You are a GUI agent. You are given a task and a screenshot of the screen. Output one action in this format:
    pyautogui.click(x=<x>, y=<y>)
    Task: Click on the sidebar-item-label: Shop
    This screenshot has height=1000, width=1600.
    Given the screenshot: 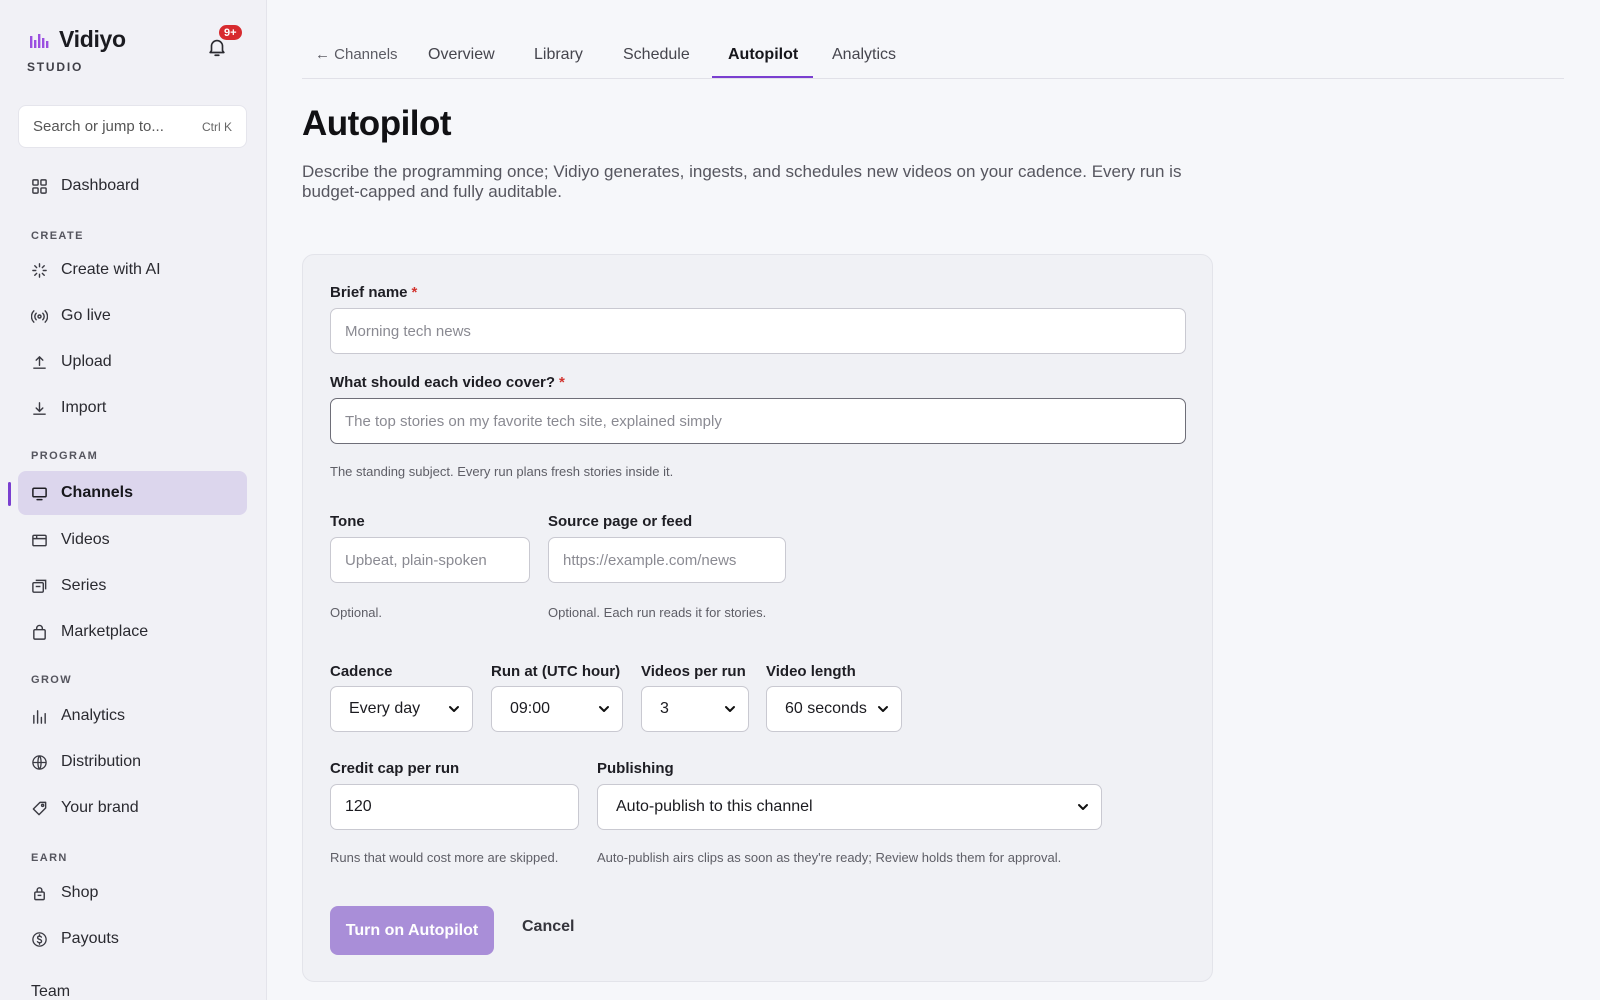 What is the action you would take?
    pyautogui.click(x=80, y=892)
    